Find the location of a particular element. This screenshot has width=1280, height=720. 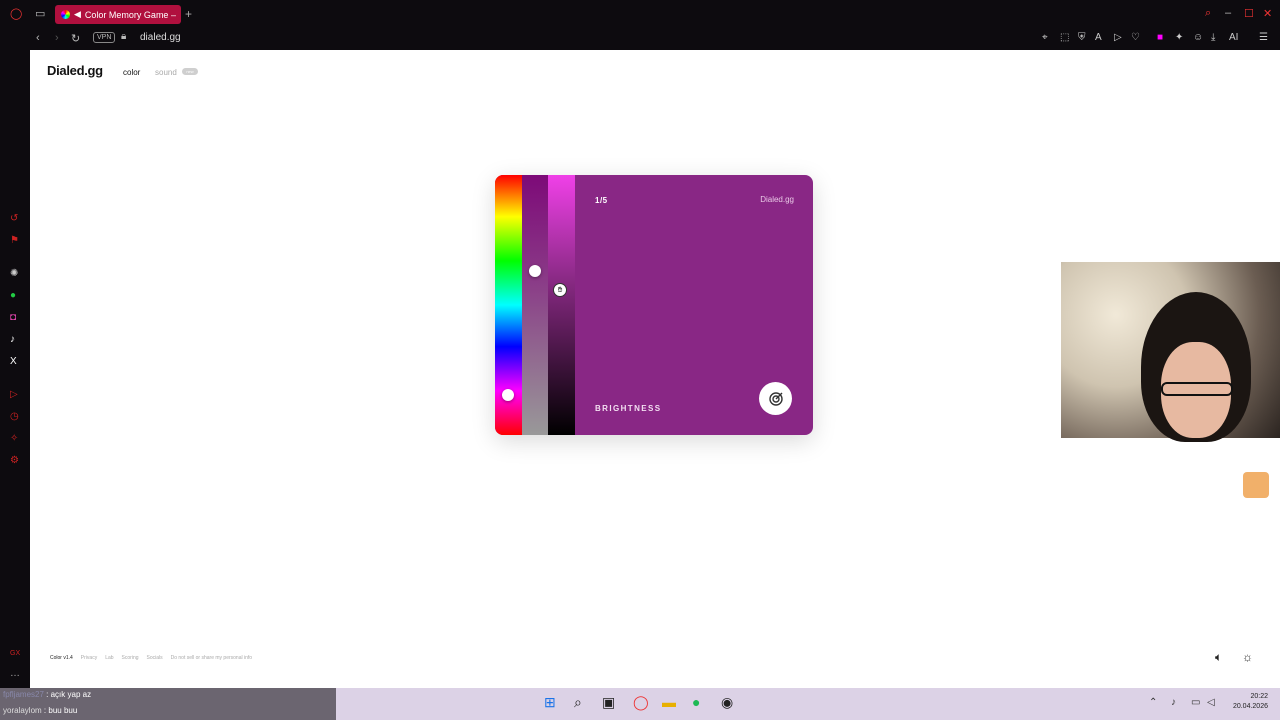

tray-display-icon: ▭ is located at coordinates (1195, 702).